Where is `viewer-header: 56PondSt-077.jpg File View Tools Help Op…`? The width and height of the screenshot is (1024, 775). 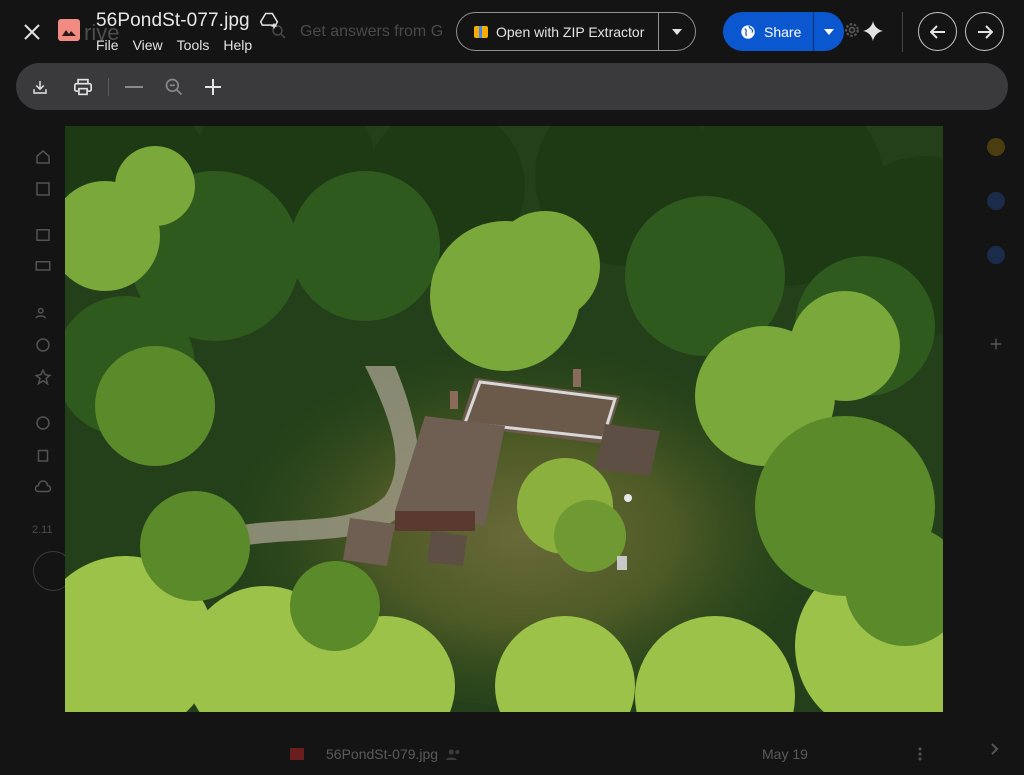
viewer-header: 56PondSt-077.jpg File View Tools Help Op… is located at coordinates (512, 31).